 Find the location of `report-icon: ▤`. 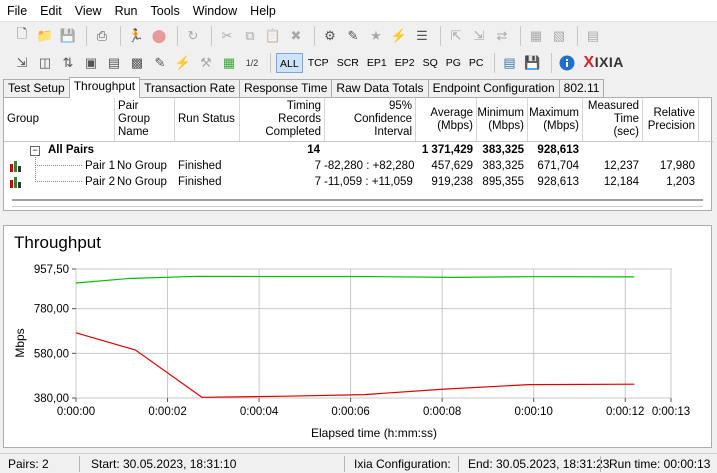

report-icon: ▤ is located at coordinates (593, 36).